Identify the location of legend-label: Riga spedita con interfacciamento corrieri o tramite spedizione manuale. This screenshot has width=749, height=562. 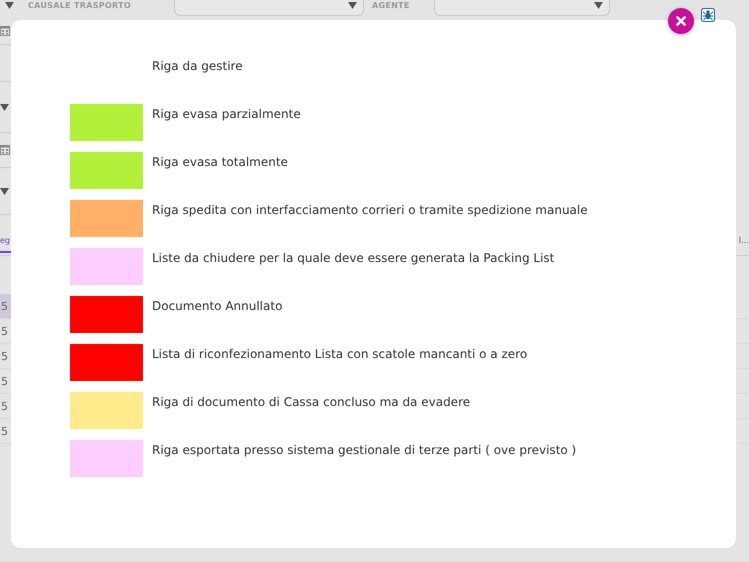
(370, 209).